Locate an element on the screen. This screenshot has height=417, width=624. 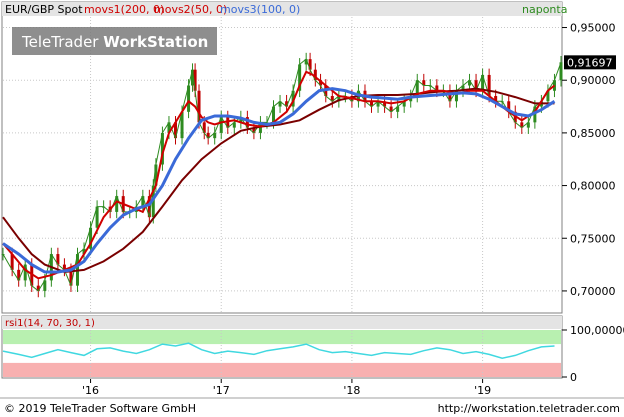
x-tick-label: '16 is located at coordinates (90, 390).